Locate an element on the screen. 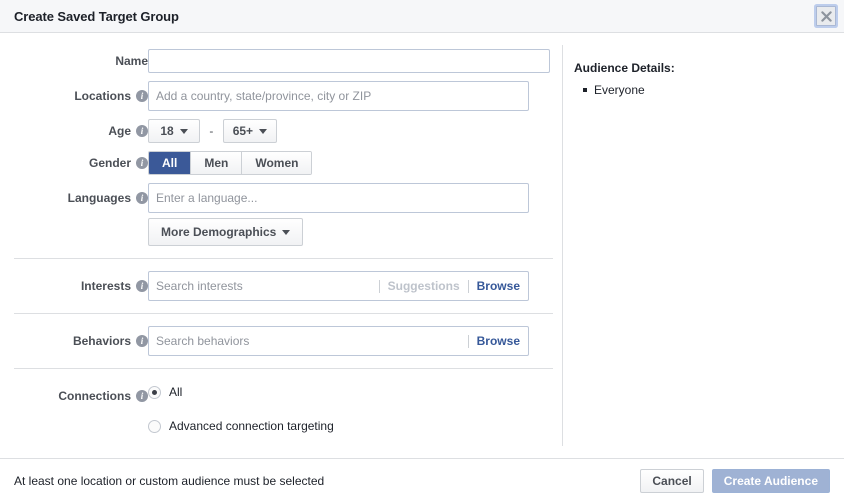  audience-details-title: Audience Details: is located at coordinates (624, 68).